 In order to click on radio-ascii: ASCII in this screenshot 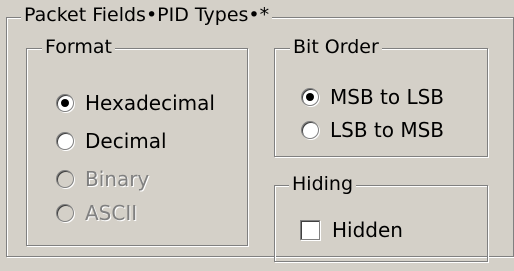, I will do `click(96, 213)`.